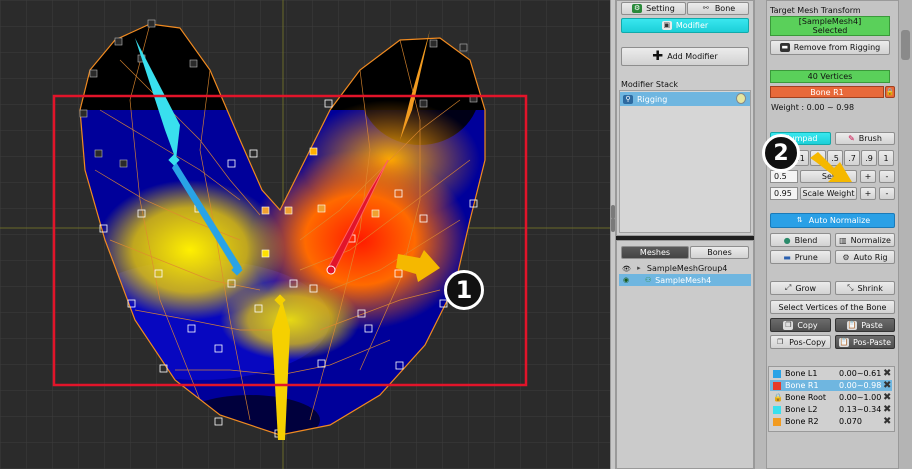  I want to click on tab-bone: ⚯ Bone, so click(718, 8).